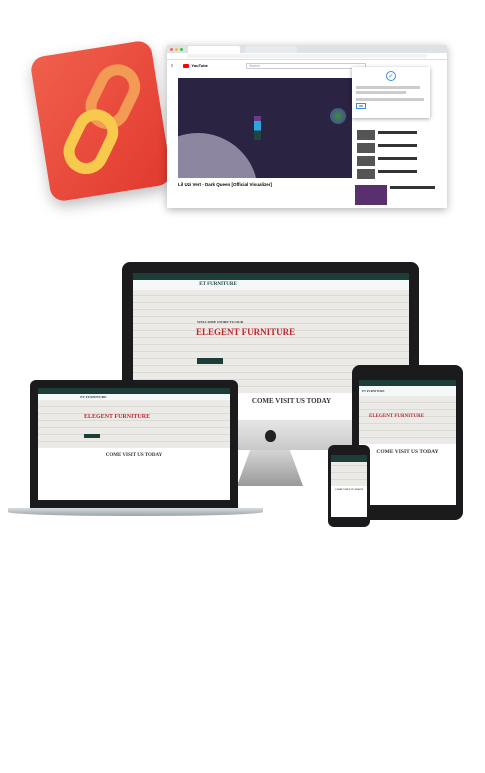 Image resolution: width=485 pixels, height=773 pixels. Describe the element at coordinates (195, 65) in the screenshot. I see `youtube-logo: YouTube` at that location.